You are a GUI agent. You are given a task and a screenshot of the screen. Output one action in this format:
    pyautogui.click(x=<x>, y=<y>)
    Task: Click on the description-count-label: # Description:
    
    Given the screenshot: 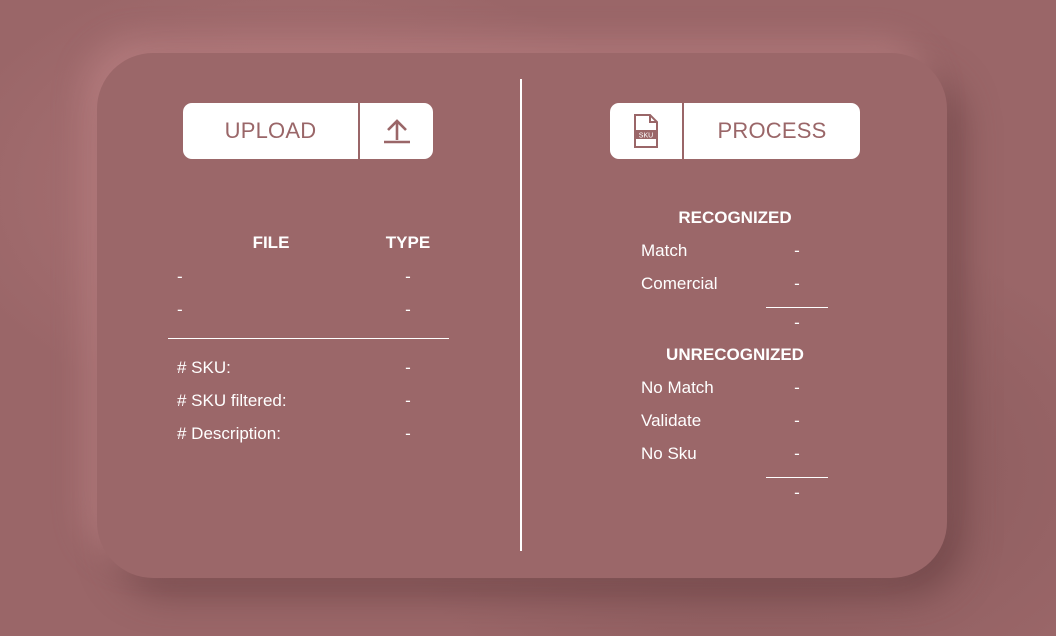 What is the action you would take?
    pyautogui.click(x=229, y=433)
    